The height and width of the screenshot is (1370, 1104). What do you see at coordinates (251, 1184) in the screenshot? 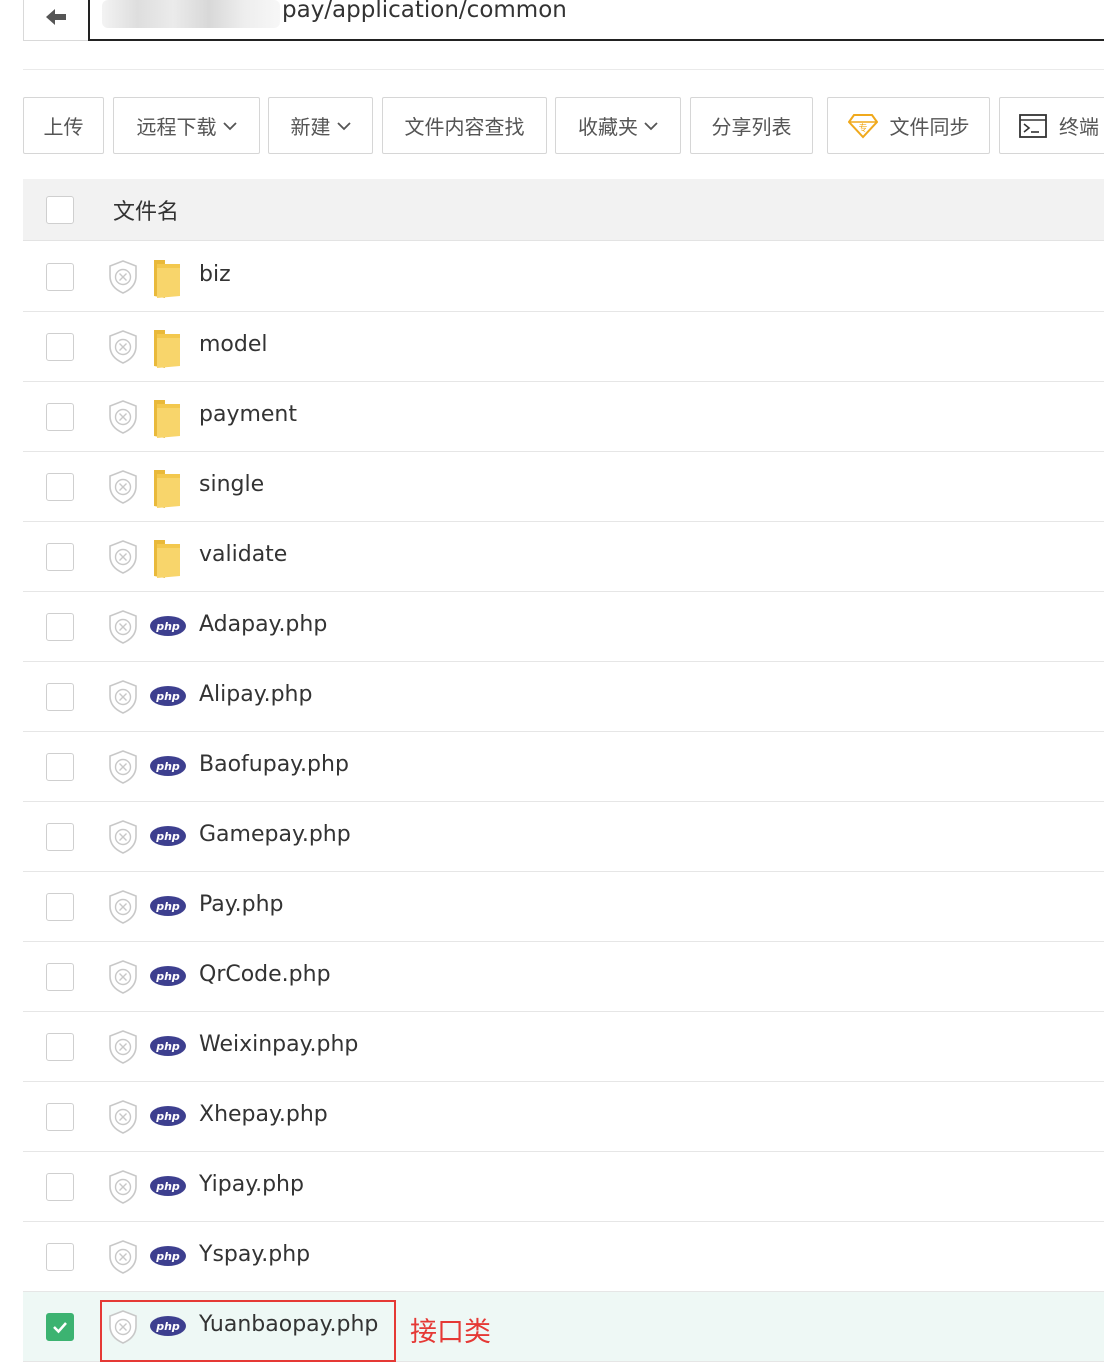
I see `file-name: Yipay.php` at bounding box center [251, 1184].